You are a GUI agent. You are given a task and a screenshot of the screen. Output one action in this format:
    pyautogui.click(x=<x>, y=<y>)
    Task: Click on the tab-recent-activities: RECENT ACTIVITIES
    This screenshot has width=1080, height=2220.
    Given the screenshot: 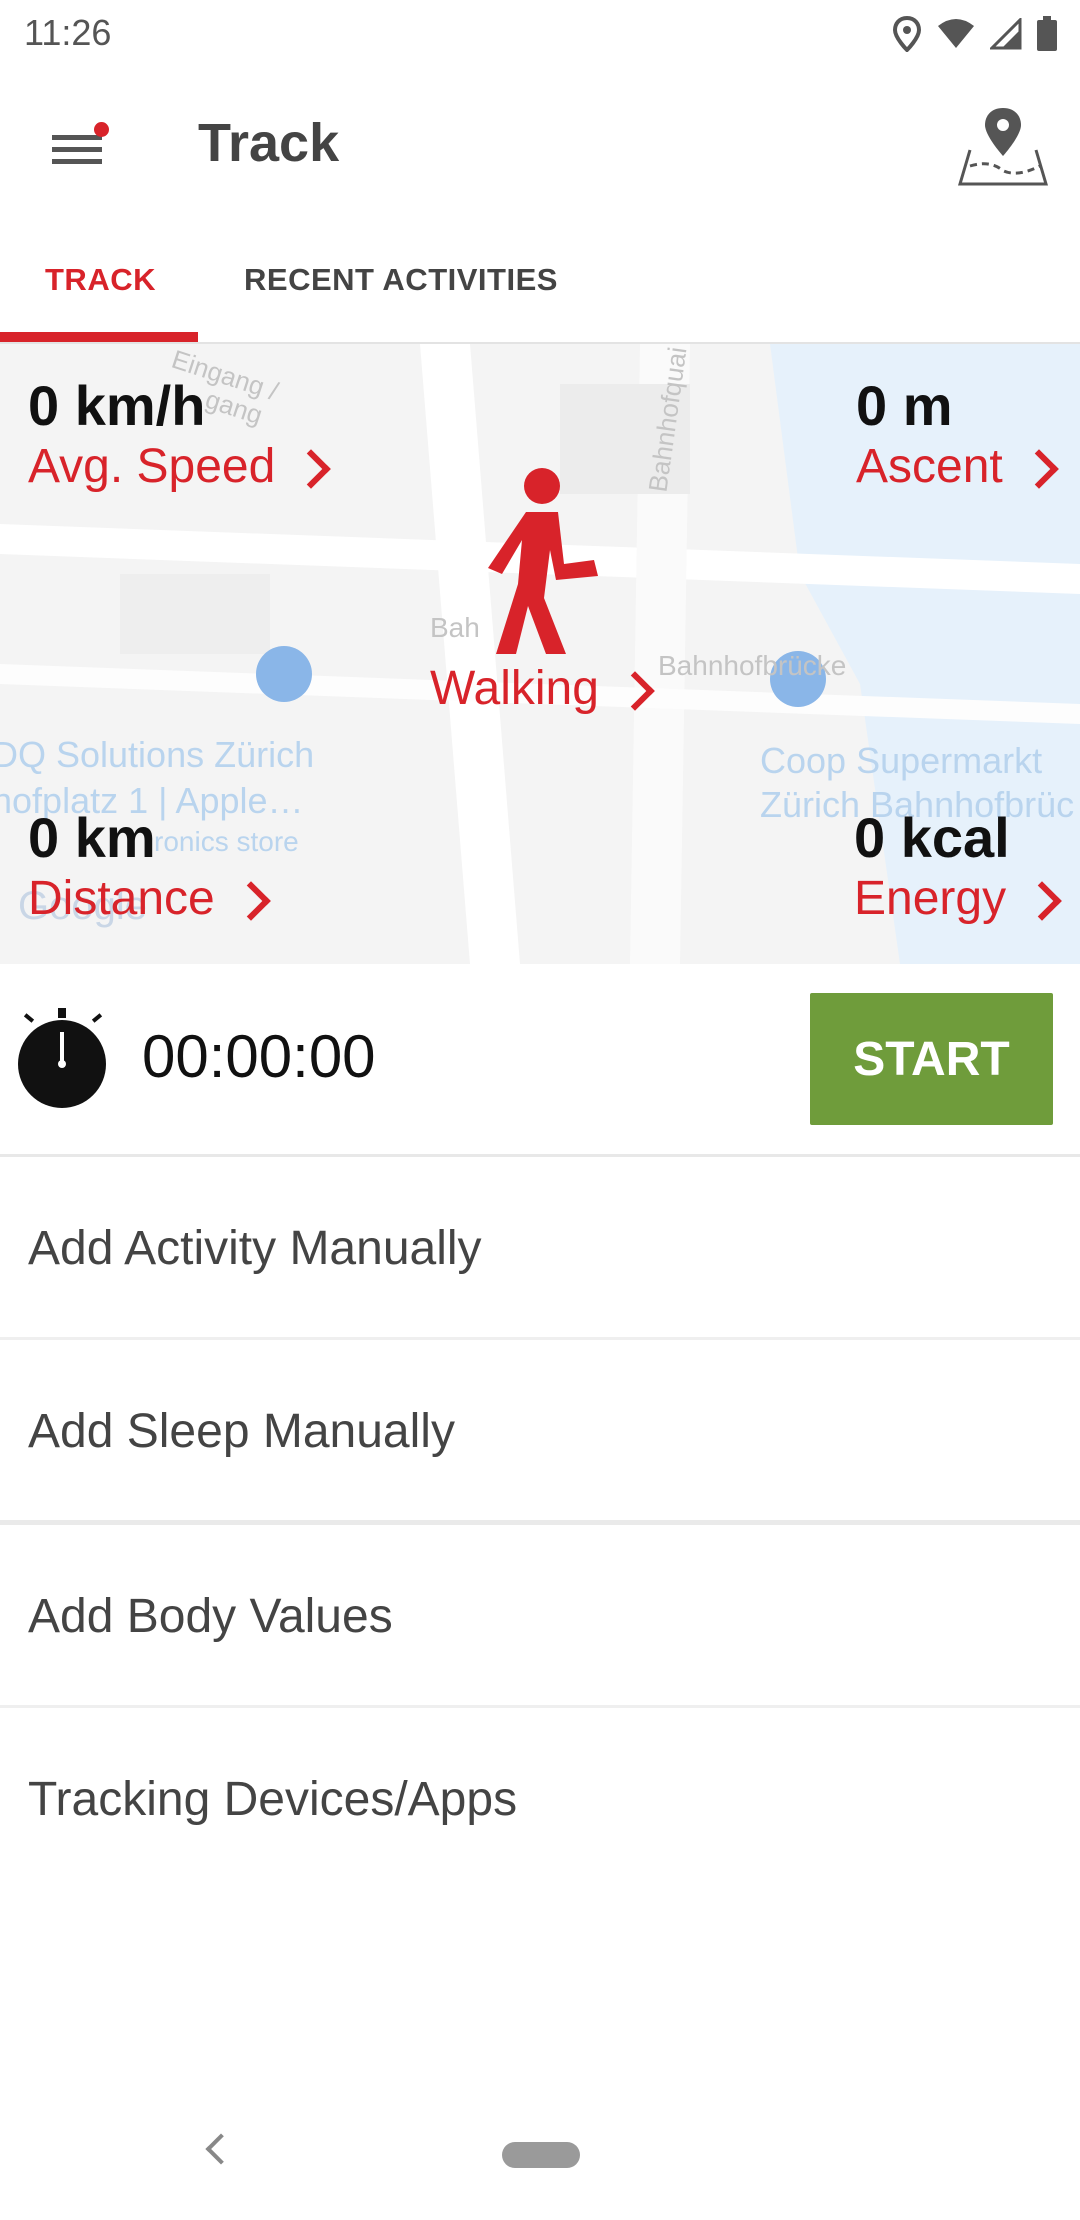 What is the action you would take?
    pyautogui.click(x=401, y=280)
    